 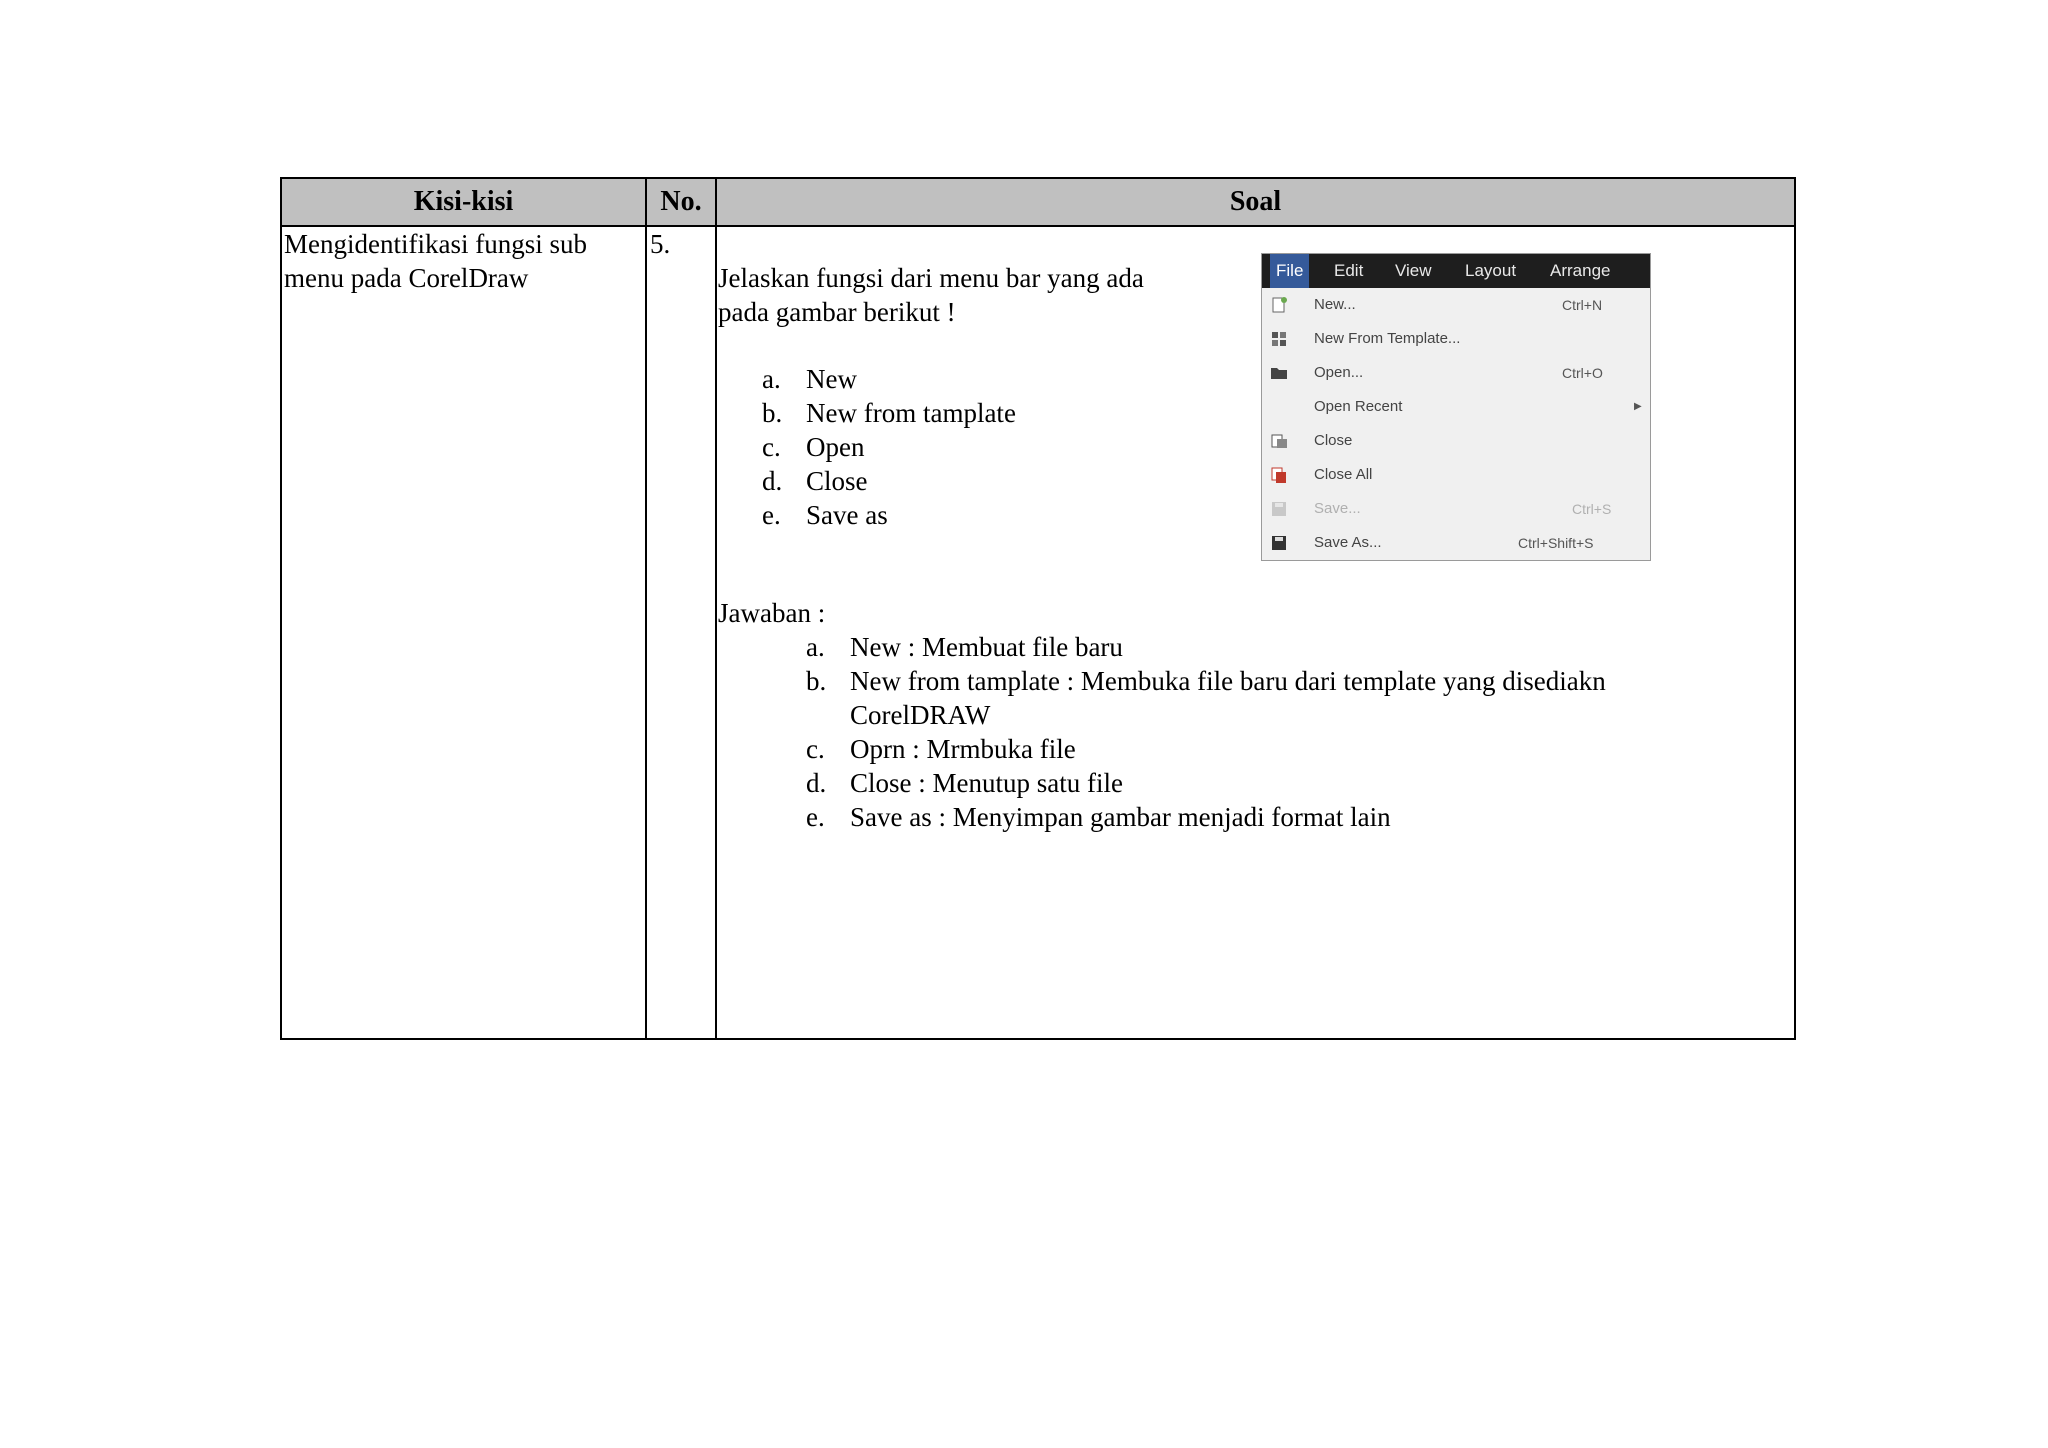 What do you see at coordinates (681, 201) in the screenshot?
I see `header-no: No.` at bounding box center [681, 201].